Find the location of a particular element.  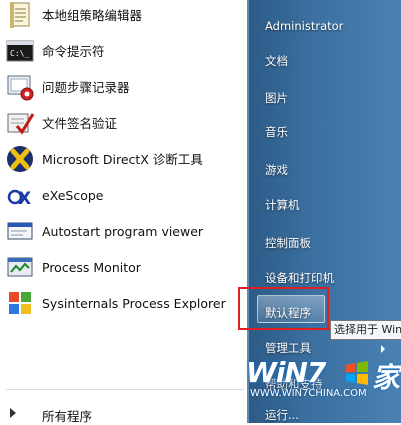

program-item-signature-verify: 文件签名验证 is located at coordinates (123, 124).